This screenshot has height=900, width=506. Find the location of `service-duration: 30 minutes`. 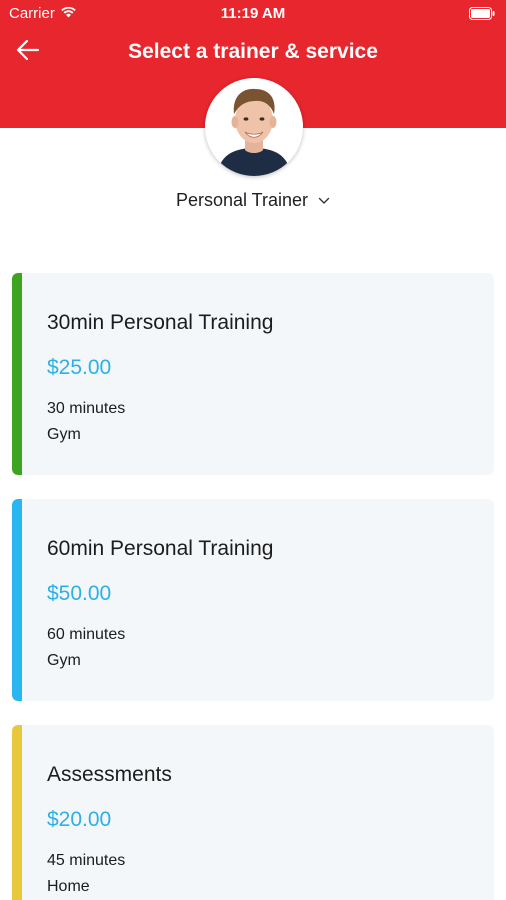

service-duration: 30 minutes is located at coordinates (86, 408).